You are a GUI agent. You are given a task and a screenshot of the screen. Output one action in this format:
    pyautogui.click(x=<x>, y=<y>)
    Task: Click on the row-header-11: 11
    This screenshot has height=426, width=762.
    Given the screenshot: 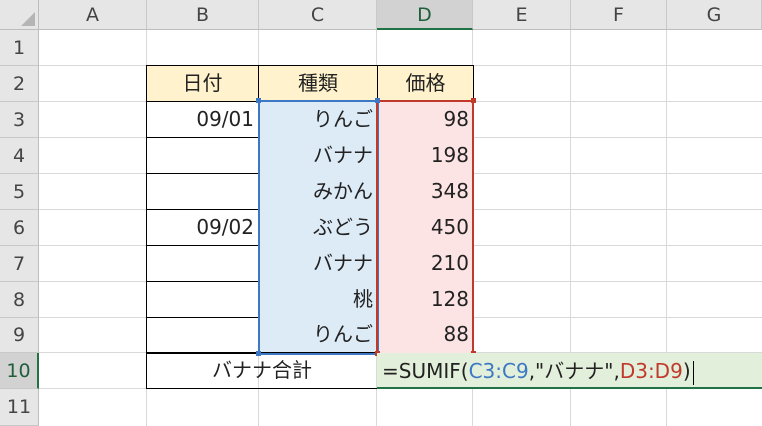 What is the action you would take?
    pyautogui.click(x=19, y=407)
    